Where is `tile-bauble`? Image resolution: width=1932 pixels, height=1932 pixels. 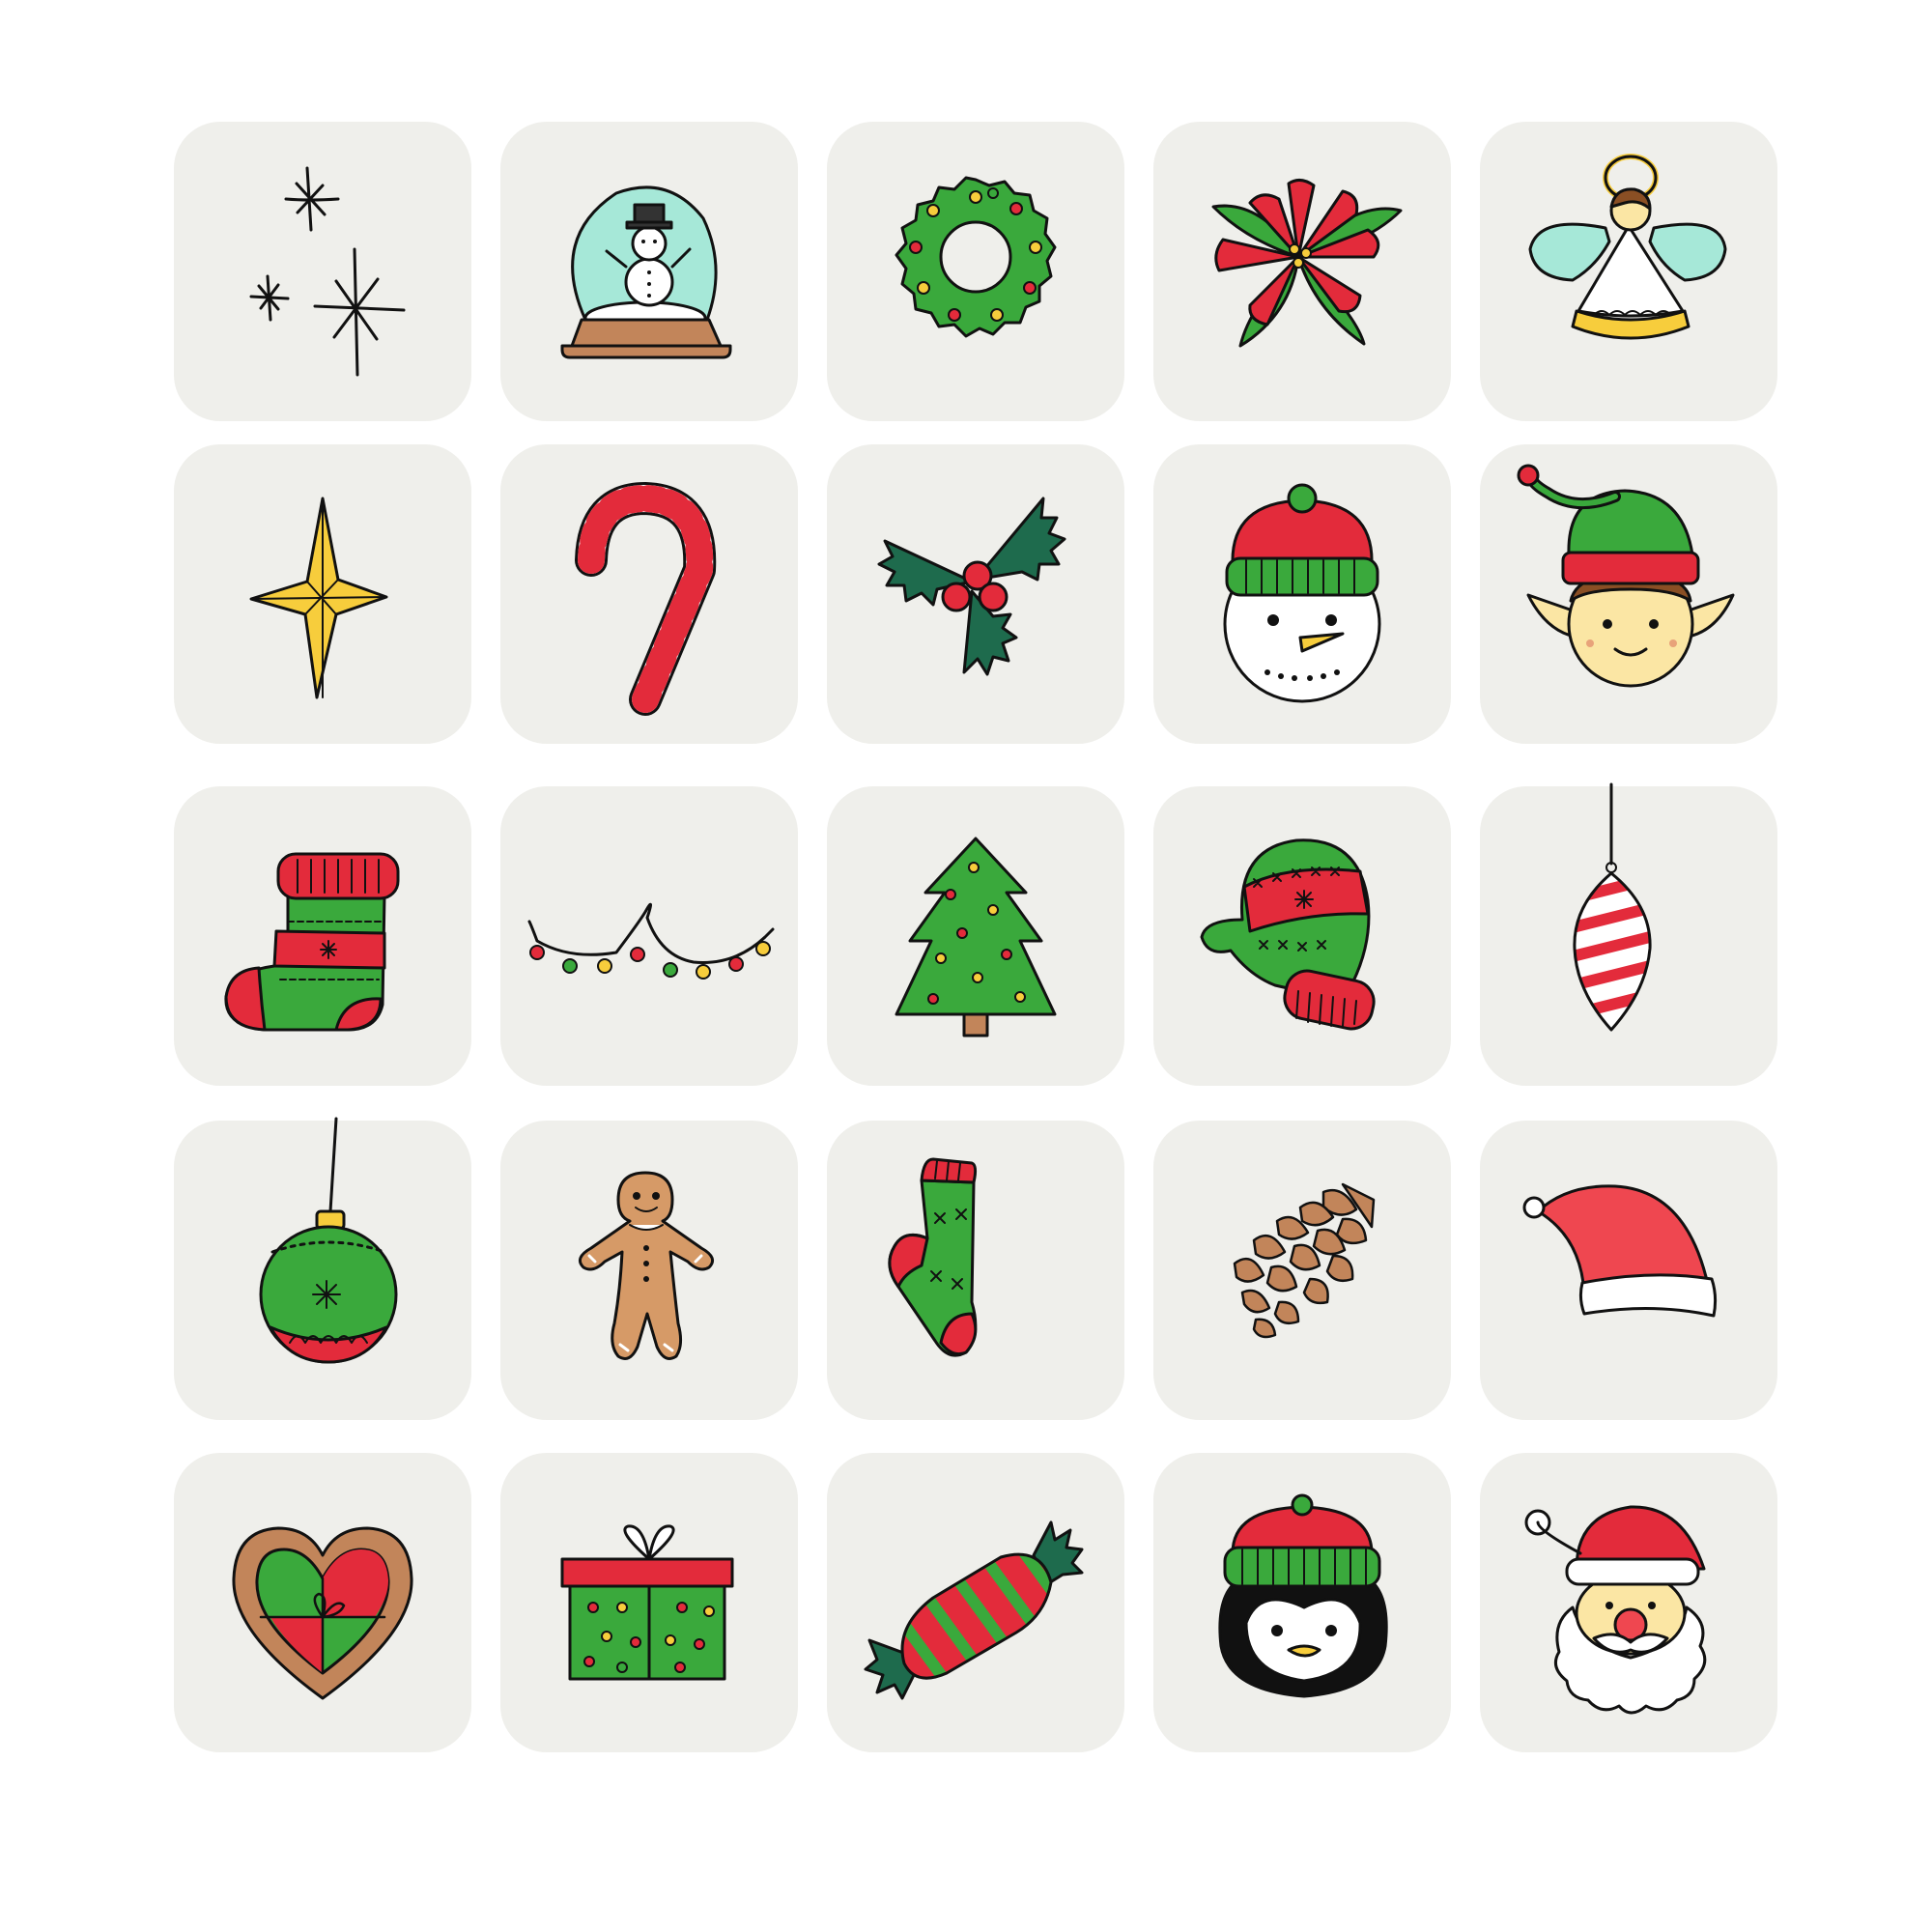
tile-bauble is located at coordinates (322, 1268).